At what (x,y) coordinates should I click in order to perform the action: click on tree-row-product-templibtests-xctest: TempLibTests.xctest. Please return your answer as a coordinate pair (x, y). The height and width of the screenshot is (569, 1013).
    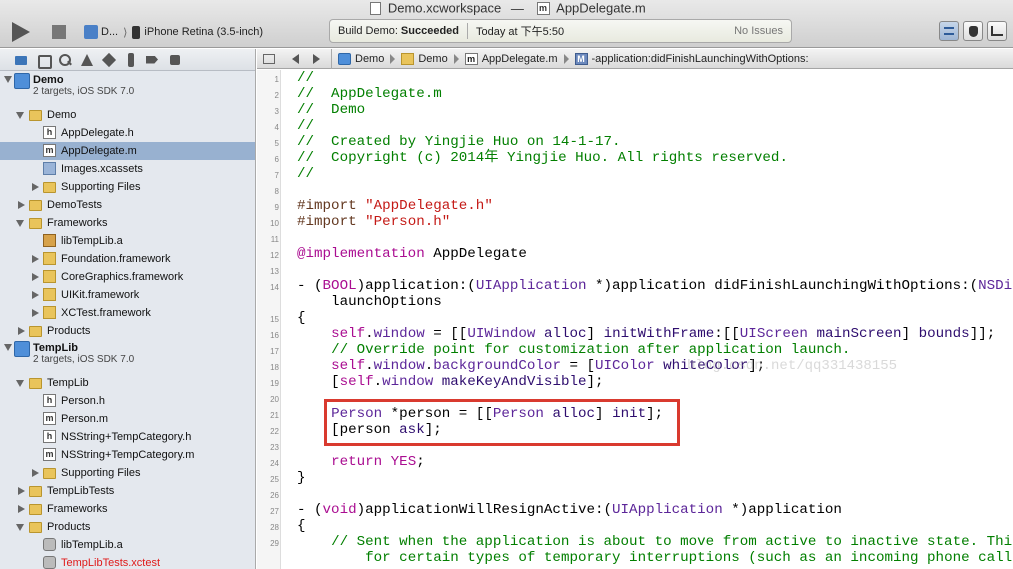
    Looking at the image, I should click on (127, 561).